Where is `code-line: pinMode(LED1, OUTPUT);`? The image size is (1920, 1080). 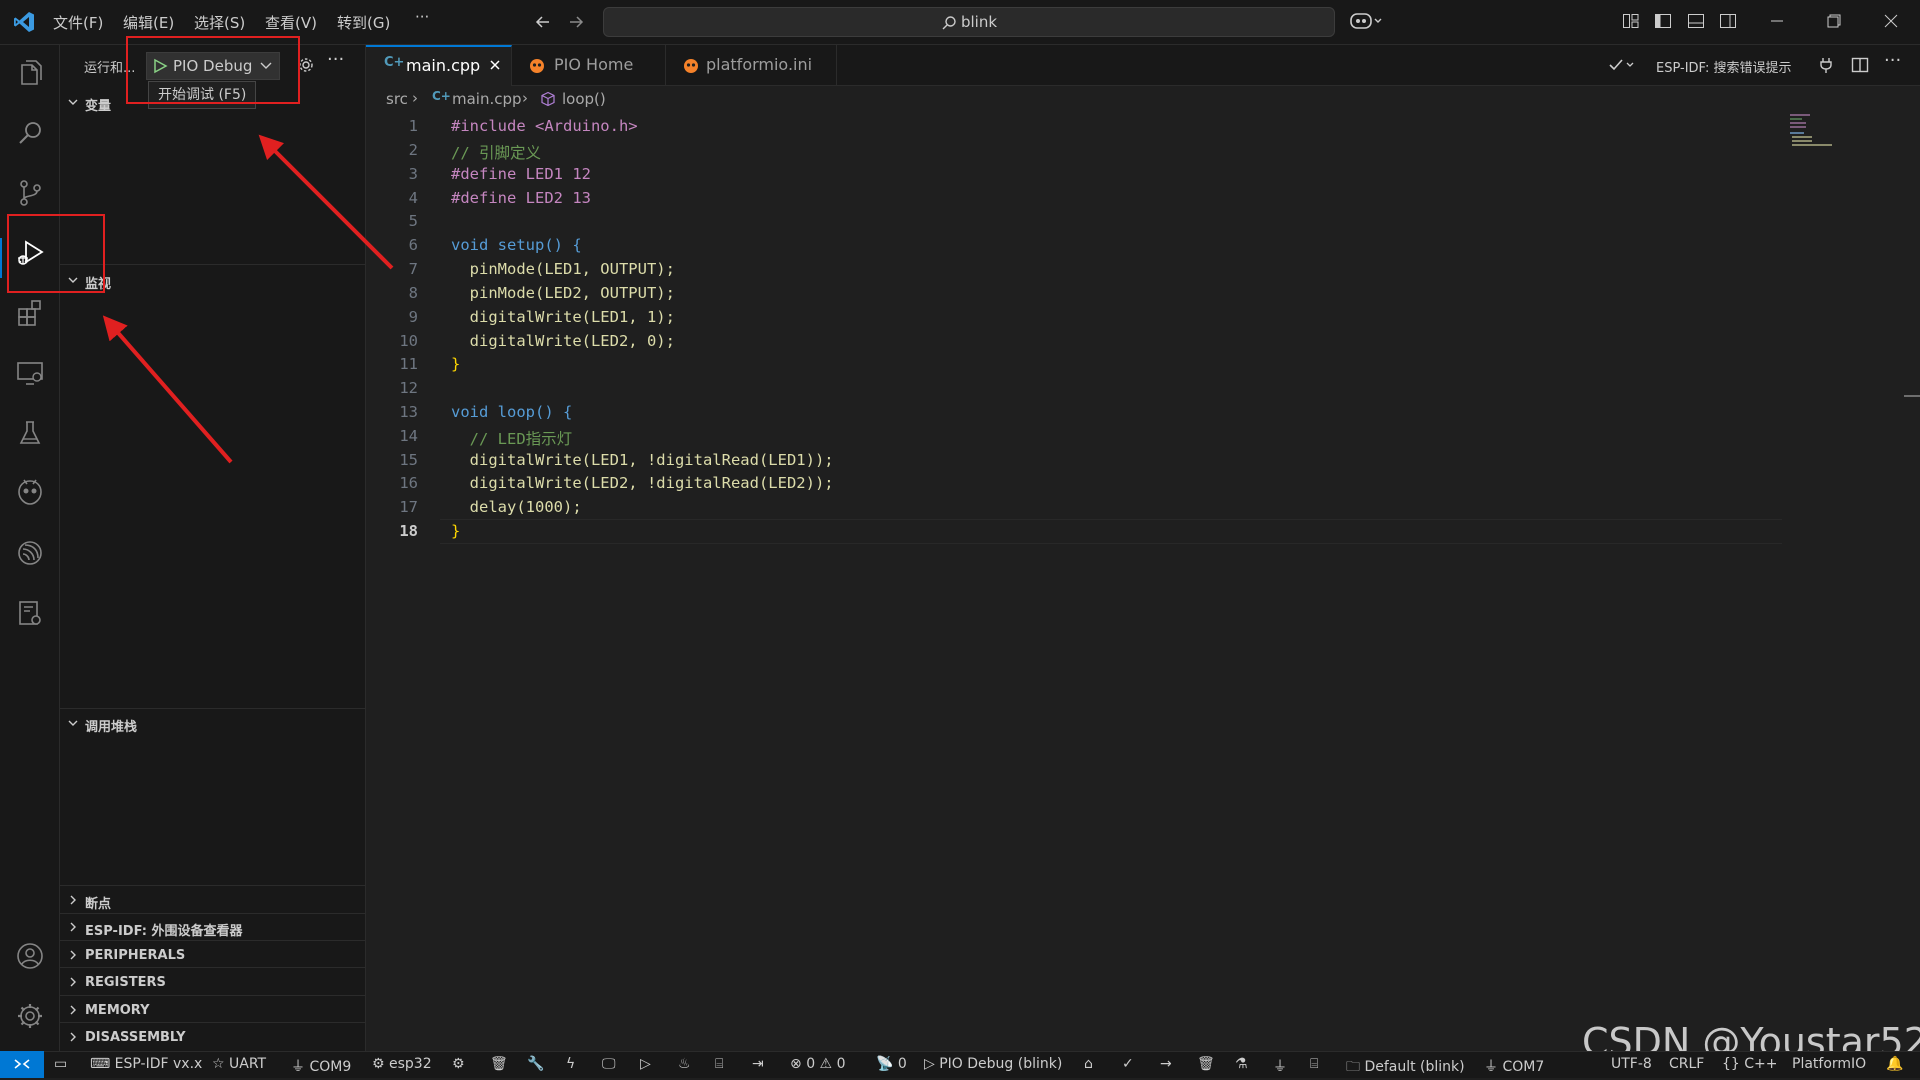 code-line: pinMode(LED1, OUTPUT); is located at coordinates (563, 269).